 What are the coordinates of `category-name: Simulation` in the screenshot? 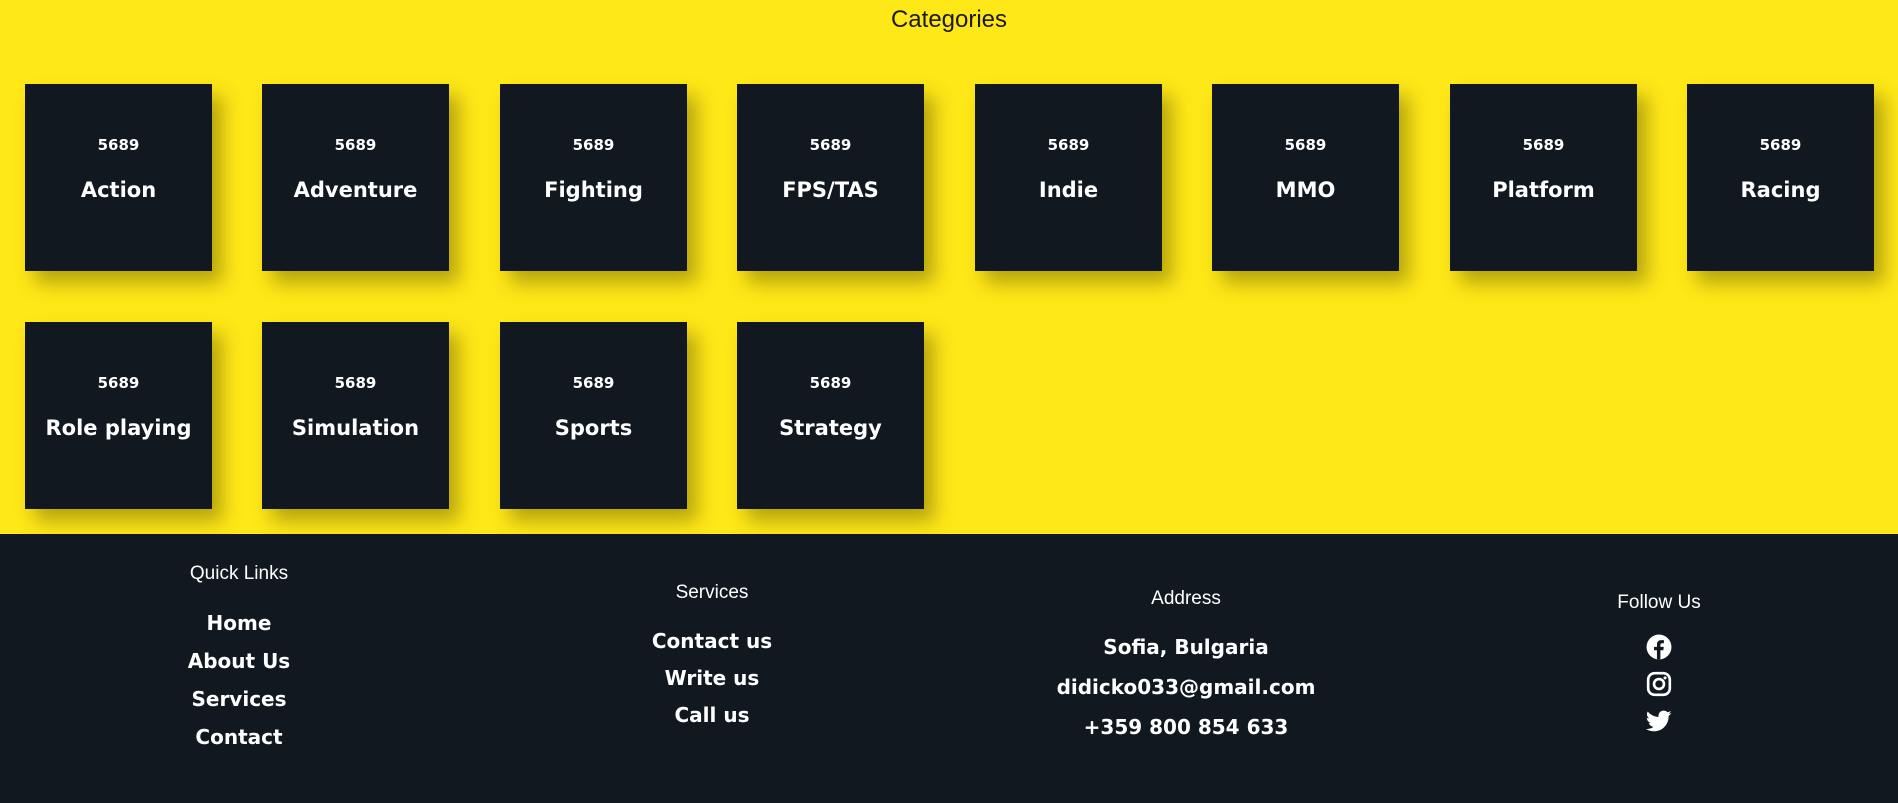 It's located at (355, 428).